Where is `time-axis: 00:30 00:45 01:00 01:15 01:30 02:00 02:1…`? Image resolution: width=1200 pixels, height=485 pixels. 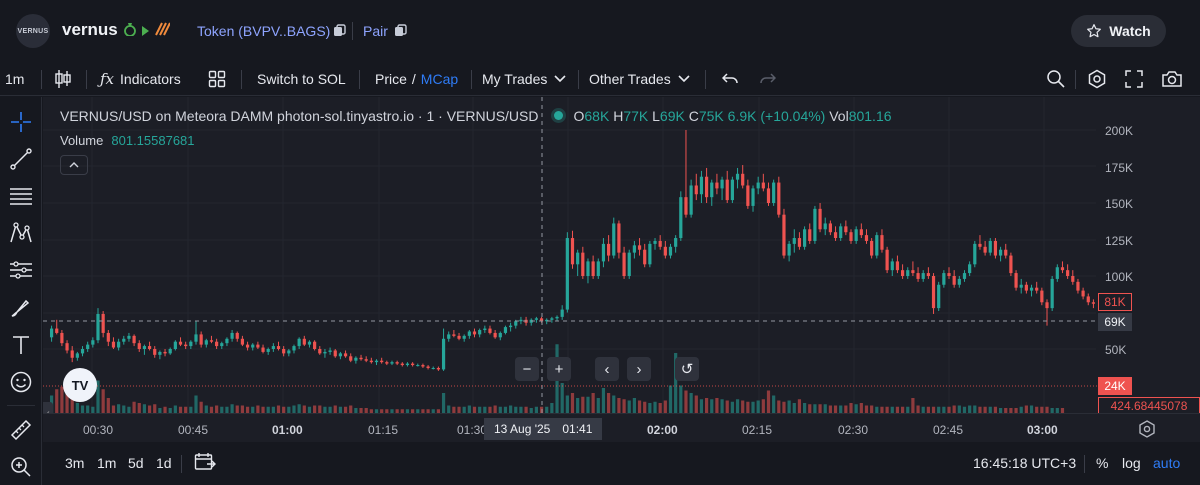 time-axis: 00:30 00:45 01:00 01:15 01:30 02:00 02:1… is located at coordinates (621, 427).